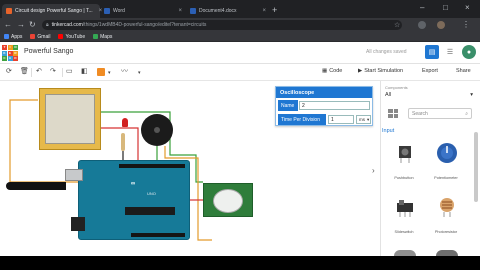 This screenshot has height=270, width=480. I want to click on usb-port, so click(74, 175).